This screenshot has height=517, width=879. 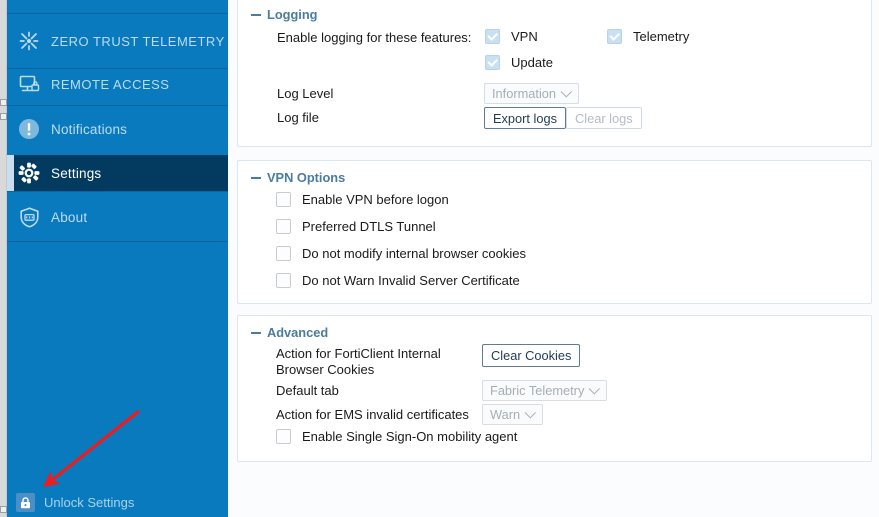 I want to click on checkbox-row-no-warn-cert: Do not Warn Invalid Server Certificate, so click(x=398, y=280).